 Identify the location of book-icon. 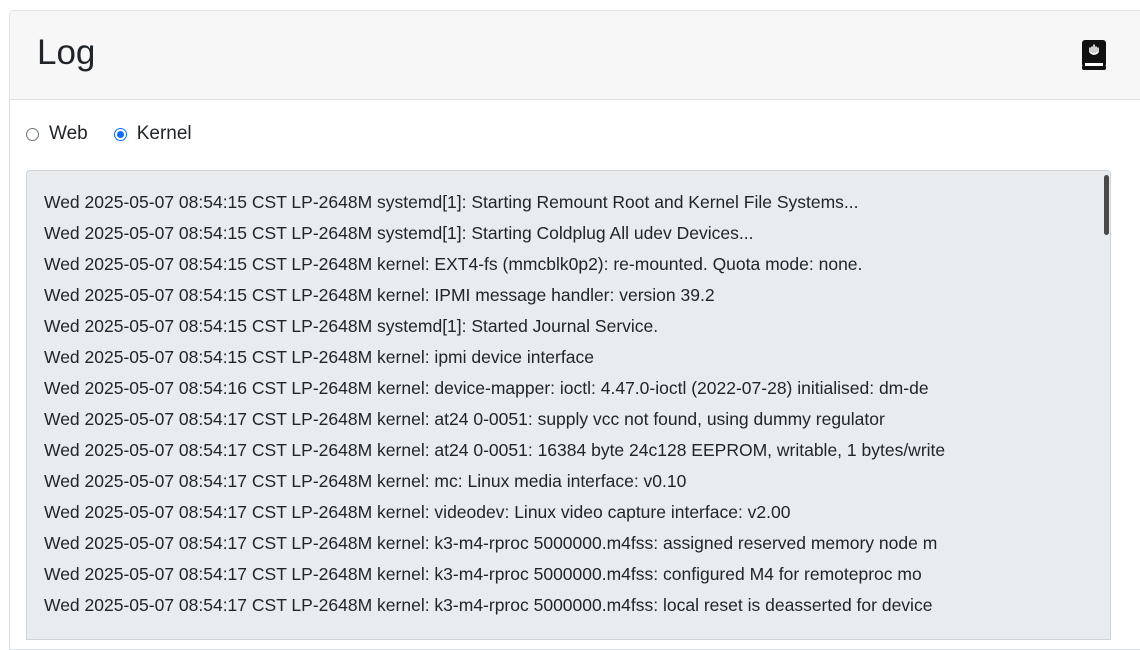
(1094, 55).